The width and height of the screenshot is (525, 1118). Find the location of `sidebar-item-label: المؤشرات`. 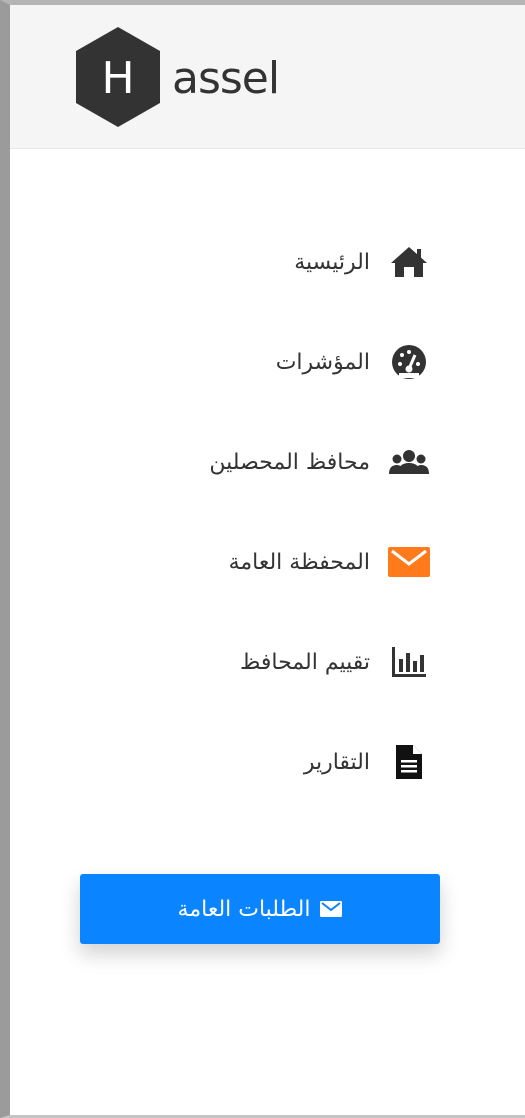

sidebar-item-label: المؤشرات is located at coordinates (322, 362).